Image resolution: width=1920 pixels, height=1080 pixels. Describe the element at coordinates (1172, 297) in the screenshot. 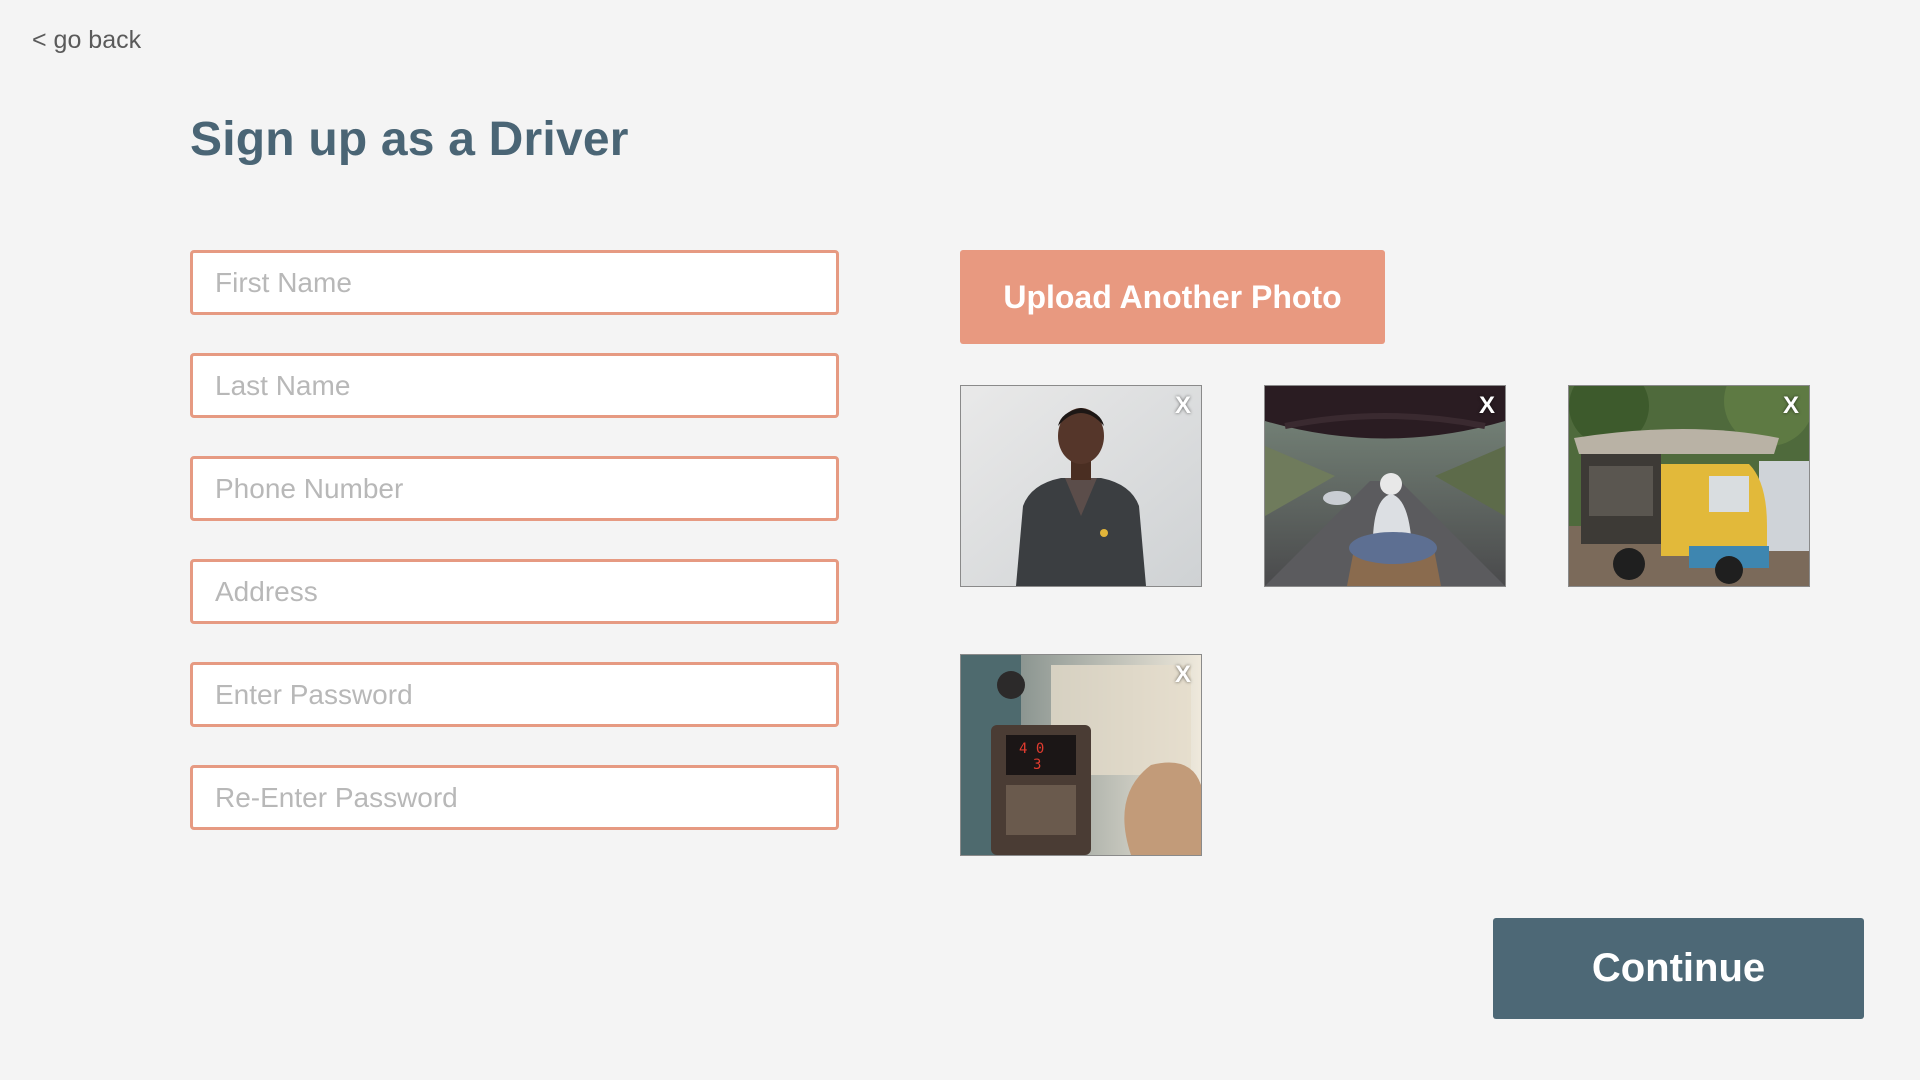

I see `upload-photo-button: Upload Another Photo` at that location.